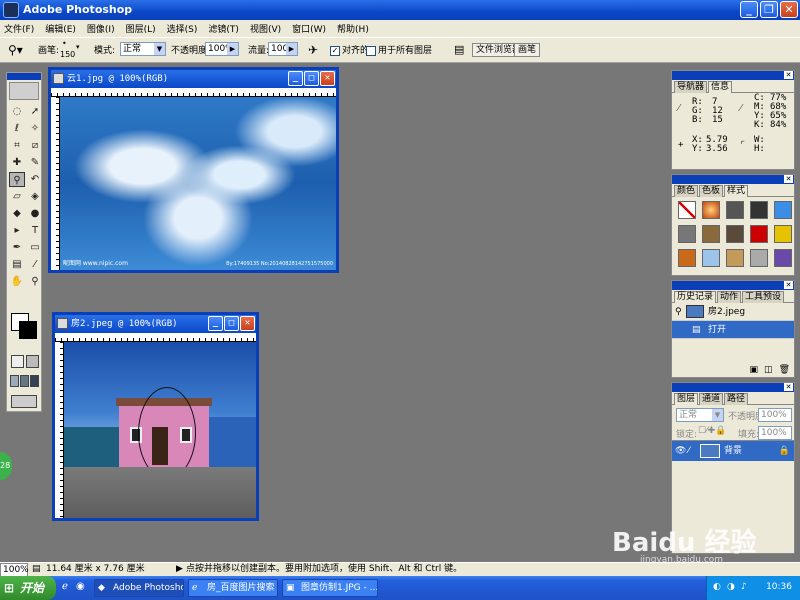  I want to click on start-button: ⊞ 开始, so click(28, 588).